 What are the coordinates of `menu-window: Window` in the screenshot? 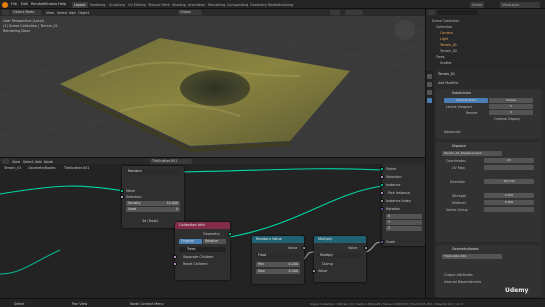 It's located at (50, 4).